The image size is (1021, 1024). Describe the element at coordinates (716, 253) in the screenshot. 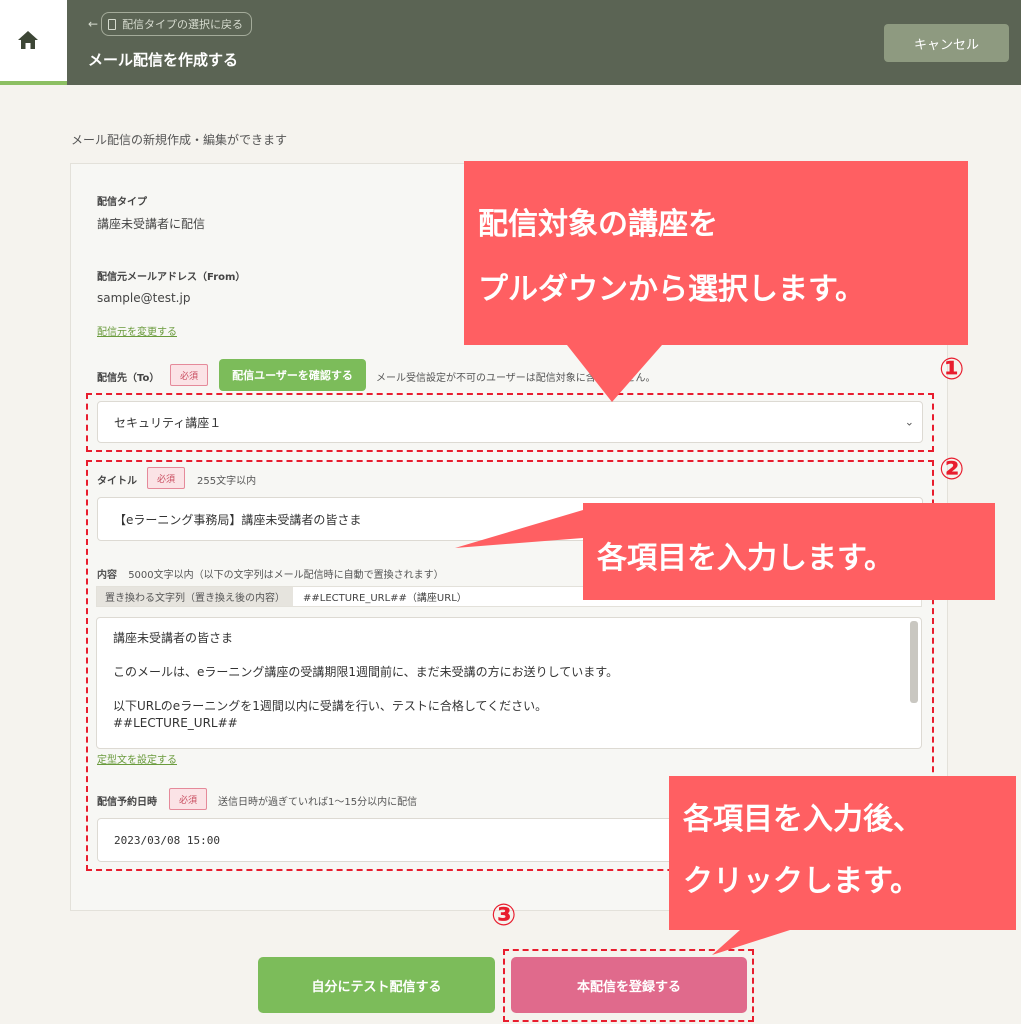

I see `callout-select-course: 配信対象の講座を プルダウンから選択します。` at that location.